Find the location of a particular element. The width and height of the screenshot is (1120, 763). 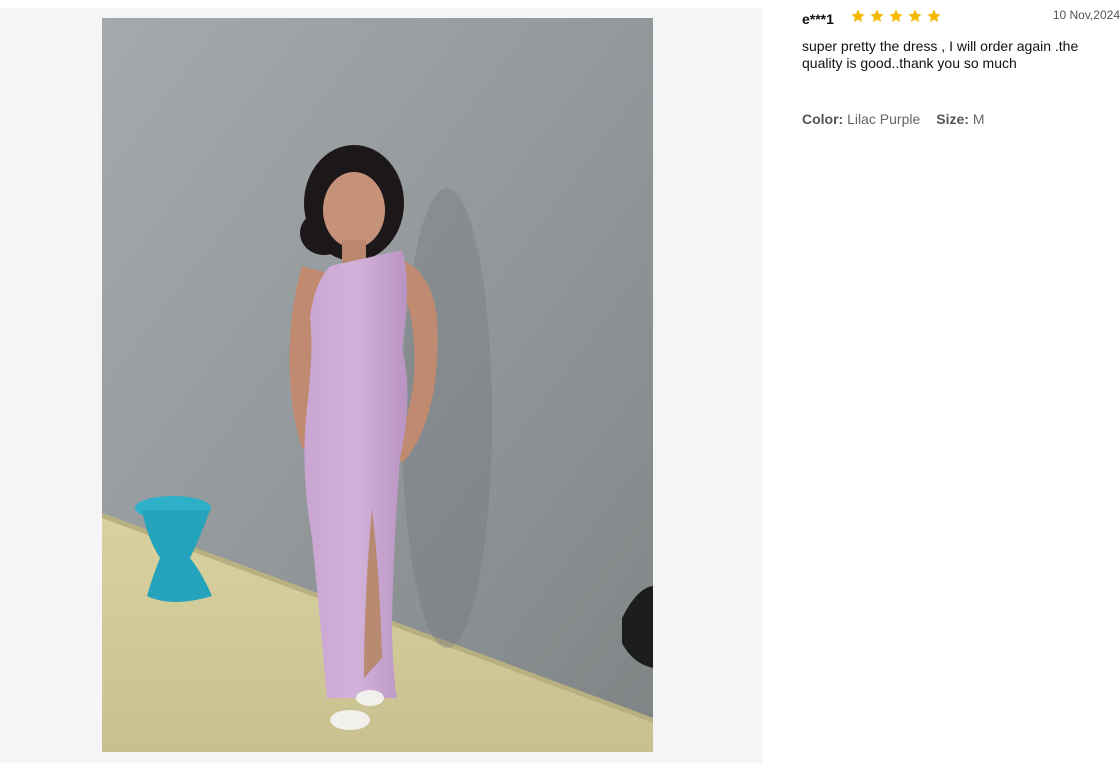

color-attribute: Color: Lilac Purple is located at coordinates (861, 119).